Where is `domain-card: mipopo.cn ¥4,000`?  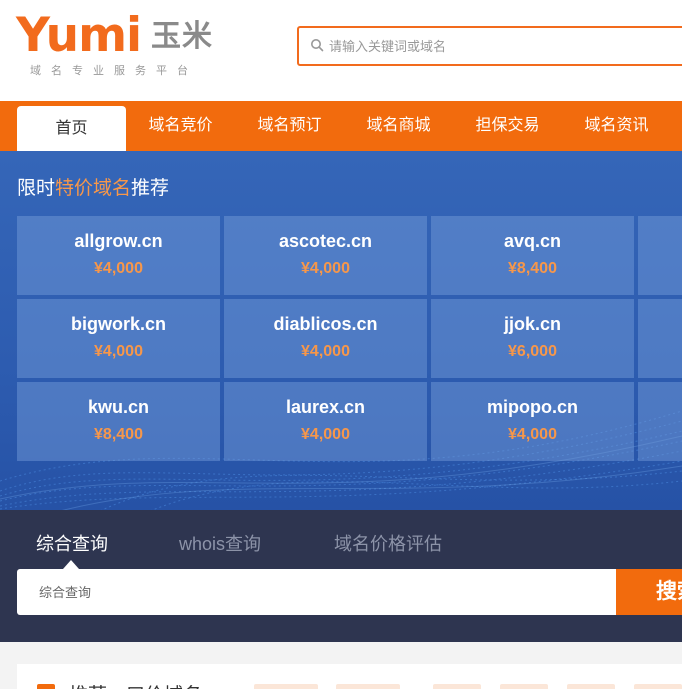
domain-card: mipopo.cn ¥4,000 is located at coordinates (532, 421).